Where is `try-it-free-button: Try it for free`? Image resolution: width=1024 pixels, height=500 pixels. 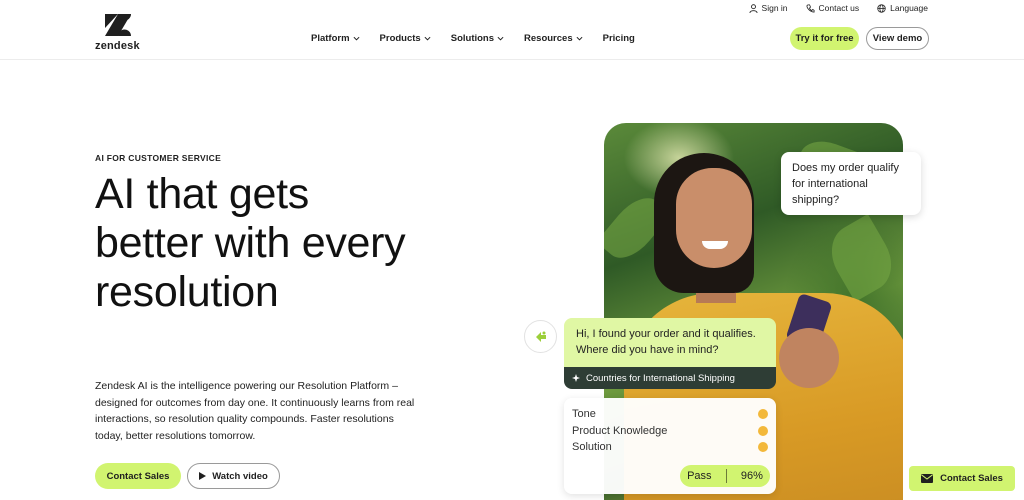
try-it-free-button: Try it for free is located at coordinates (824, 38).